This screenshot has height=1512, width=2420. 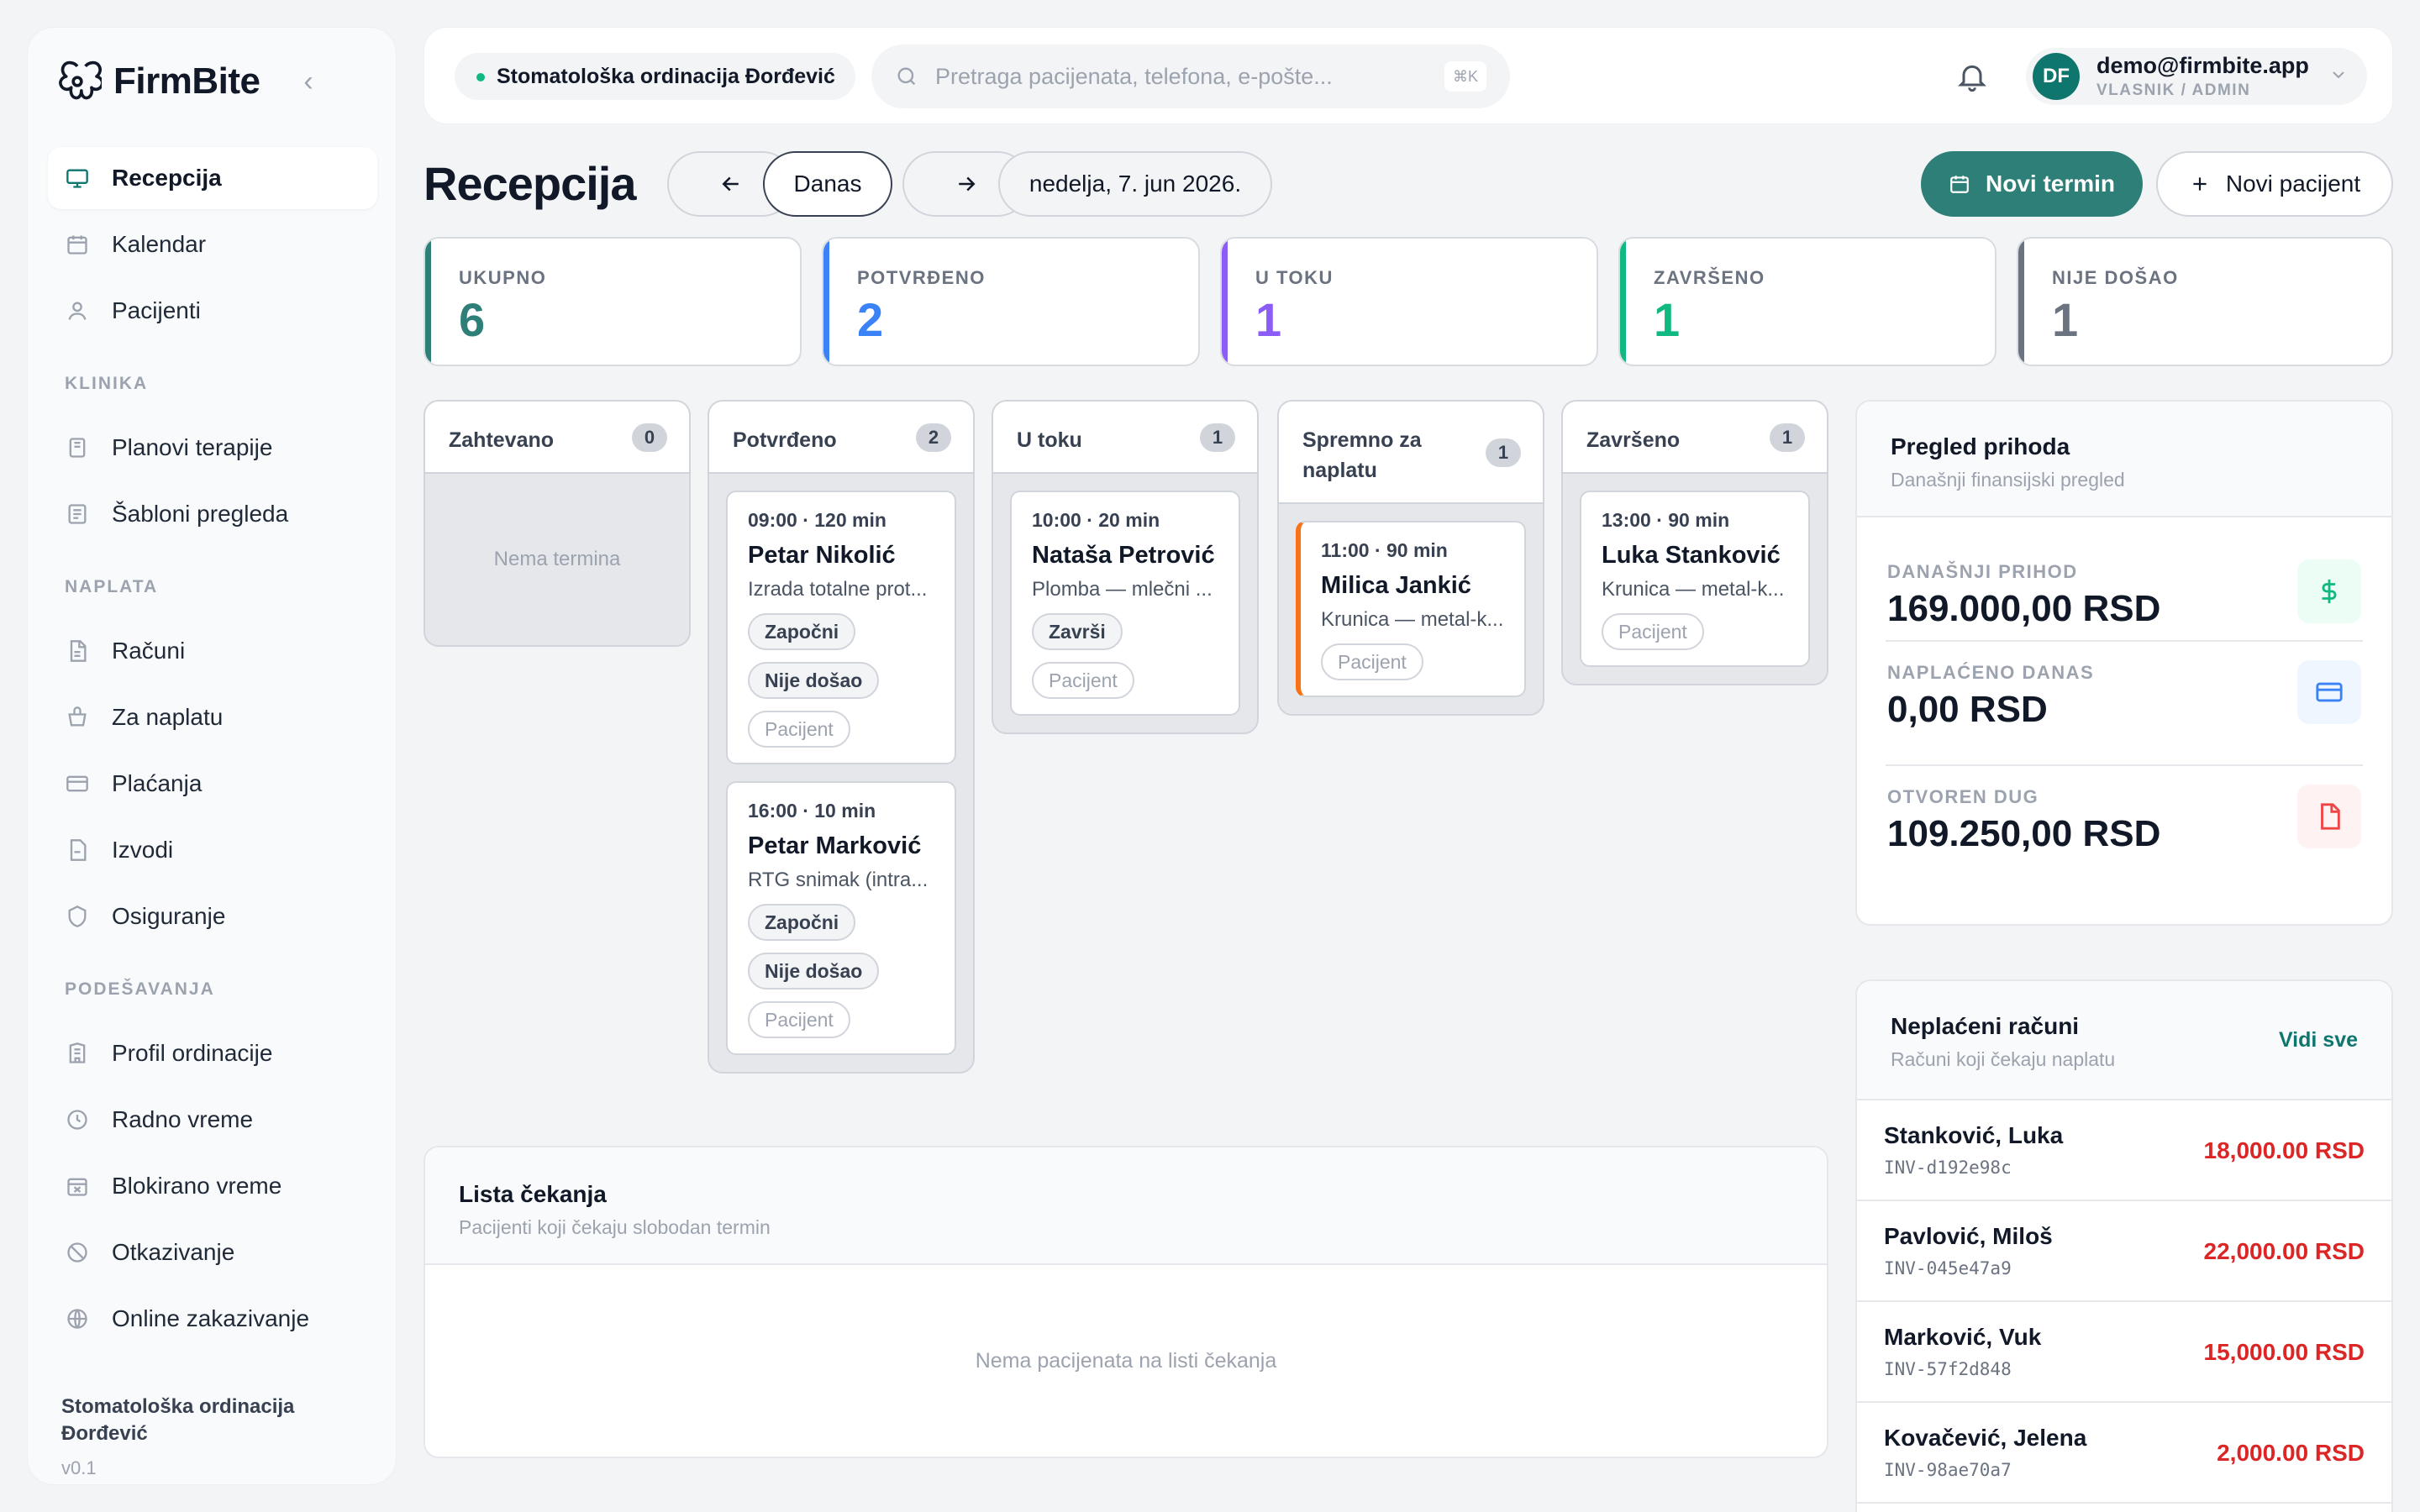 What do you see at coordinates (1948, 1268) in the screenshot?
I see `invoice-code: INV-045e47a9` at bounding box center [1948, 1268].